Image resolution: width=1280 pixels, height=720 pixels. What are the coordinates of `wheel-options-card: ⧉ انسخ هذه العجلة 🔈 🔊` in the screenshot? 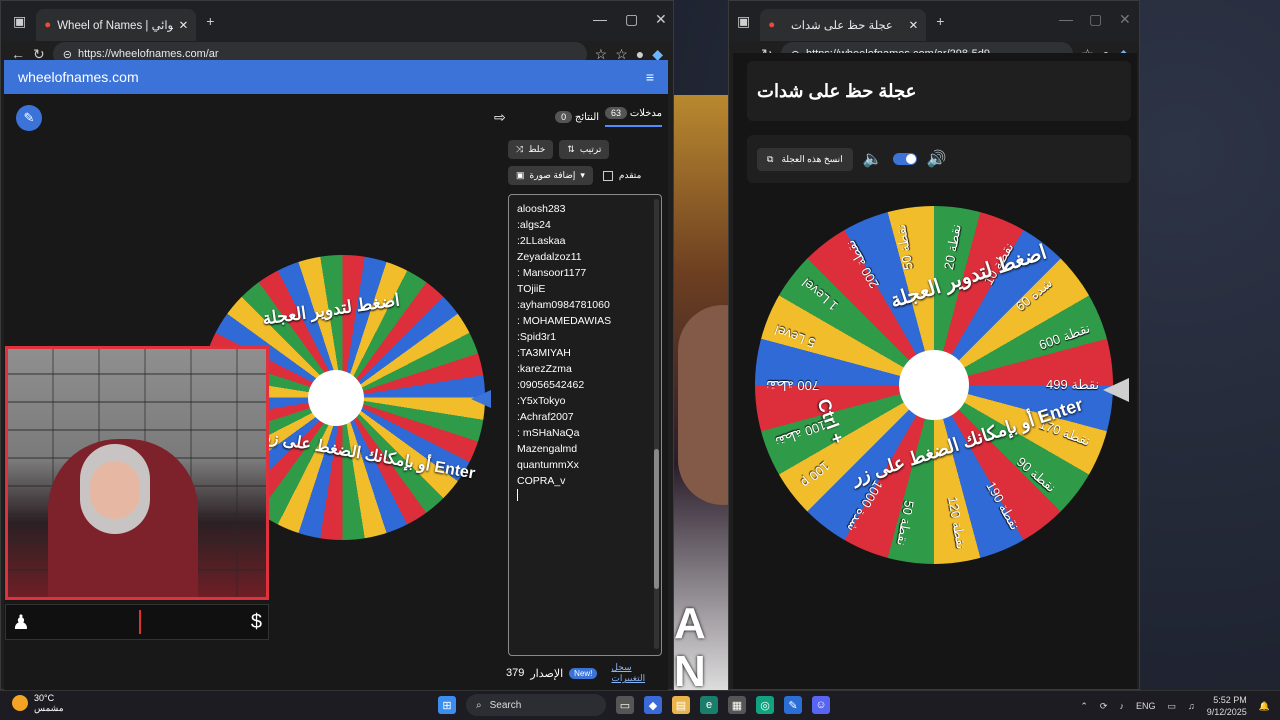 It's located at (939, 159).